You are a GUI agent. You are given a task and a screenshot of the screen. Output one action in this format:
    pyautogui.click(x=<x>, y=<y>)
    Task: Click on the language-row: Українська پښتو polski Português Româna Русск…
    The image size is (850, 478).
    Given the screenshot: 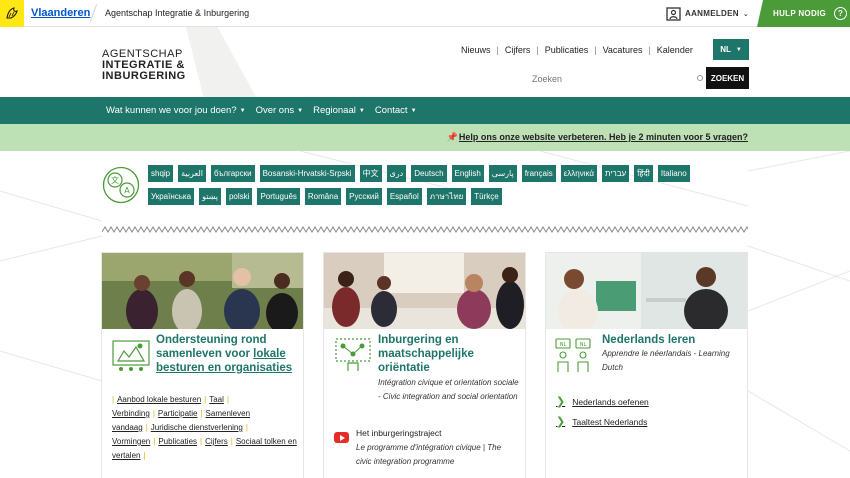 What is the action you would take?
    pyautogui.click(x=448, y=196)
    